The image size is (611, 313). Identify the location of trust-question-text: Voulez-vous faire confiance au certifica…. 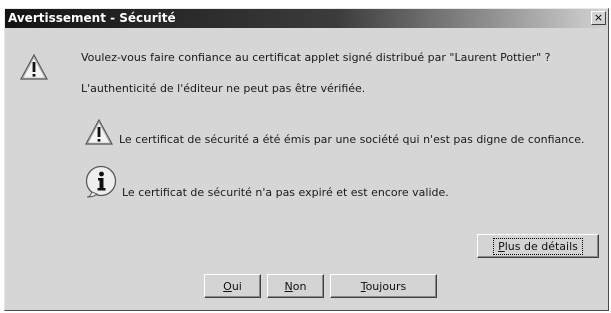
(316, 57).